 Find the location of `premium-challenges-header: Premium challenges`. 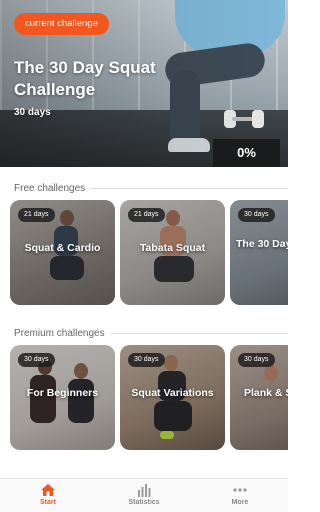

premium-challenges-header: Premium challenges is located at coordinates (151, 333).